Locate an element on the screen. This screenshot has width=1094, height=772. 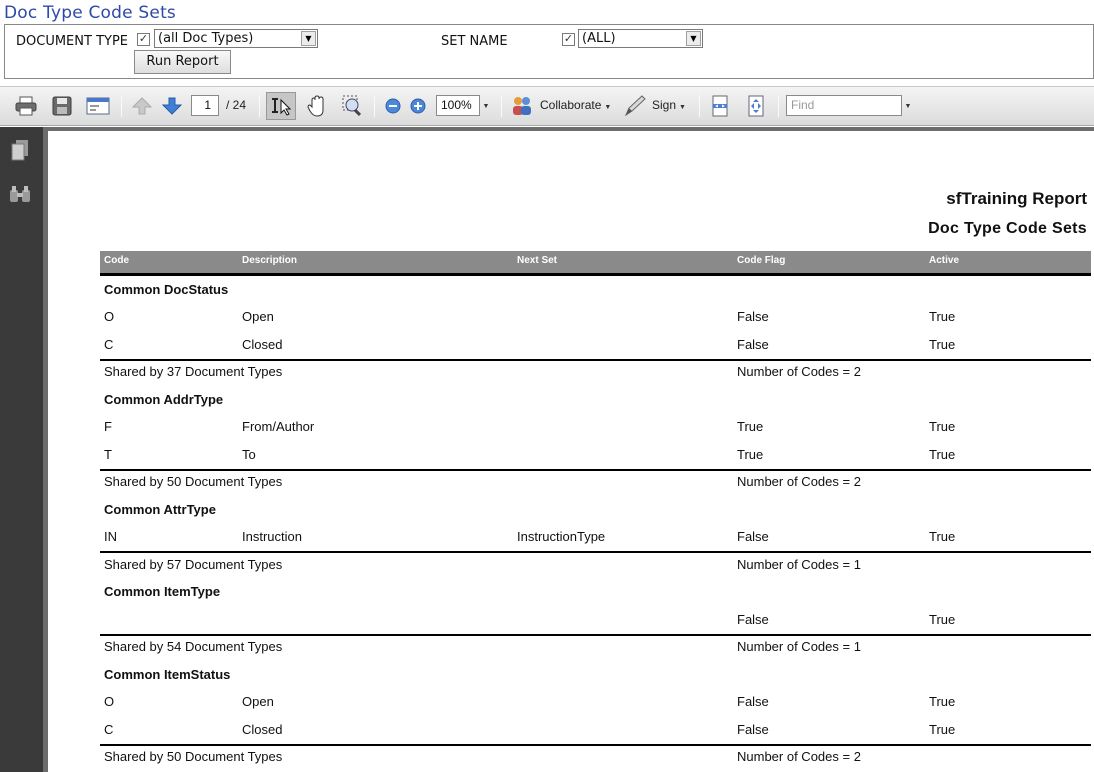
set-name-label: SET NAME is located at coordinates (474, 41).